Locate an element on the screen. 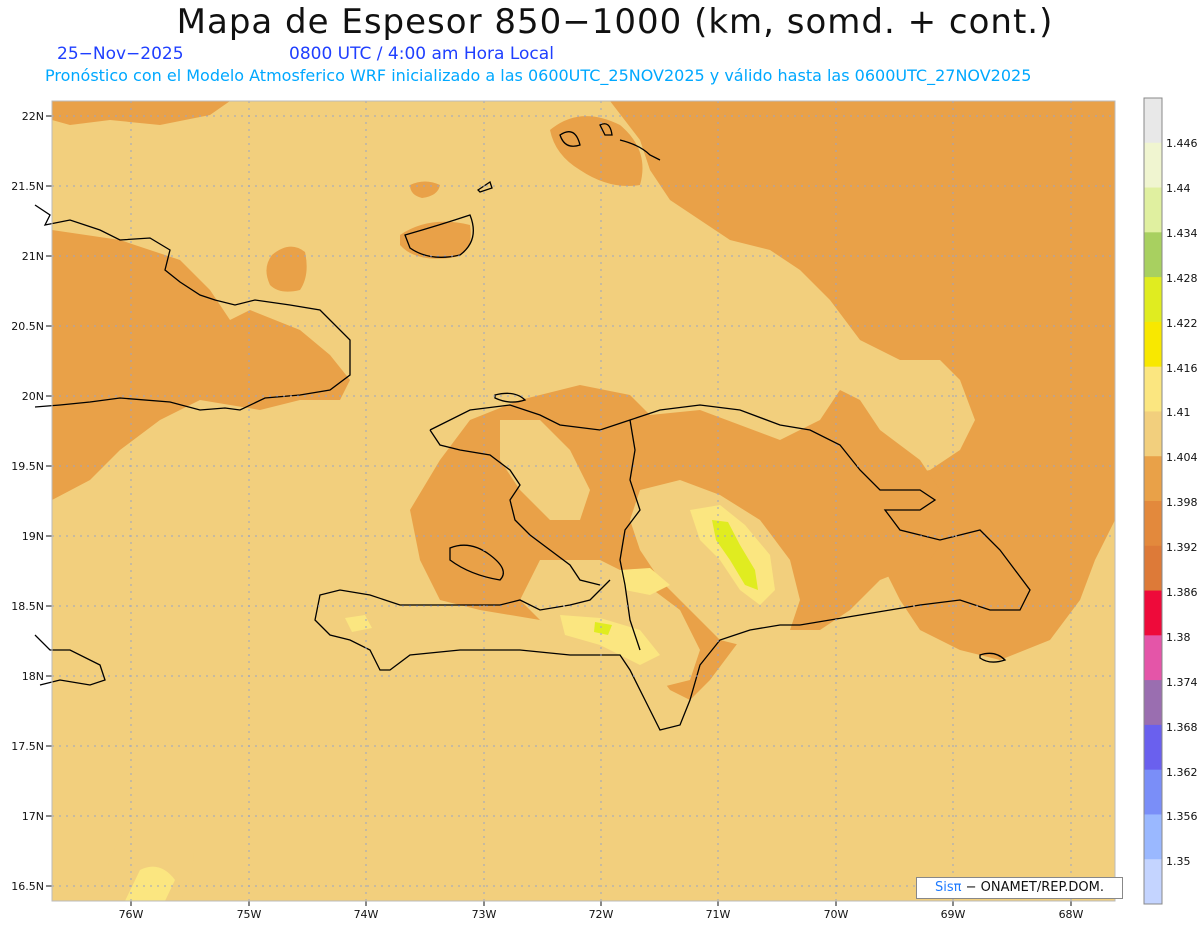 This screenshot has height=927, width=1200. lat-label: 16.5N is located at coordinates (27, 886).